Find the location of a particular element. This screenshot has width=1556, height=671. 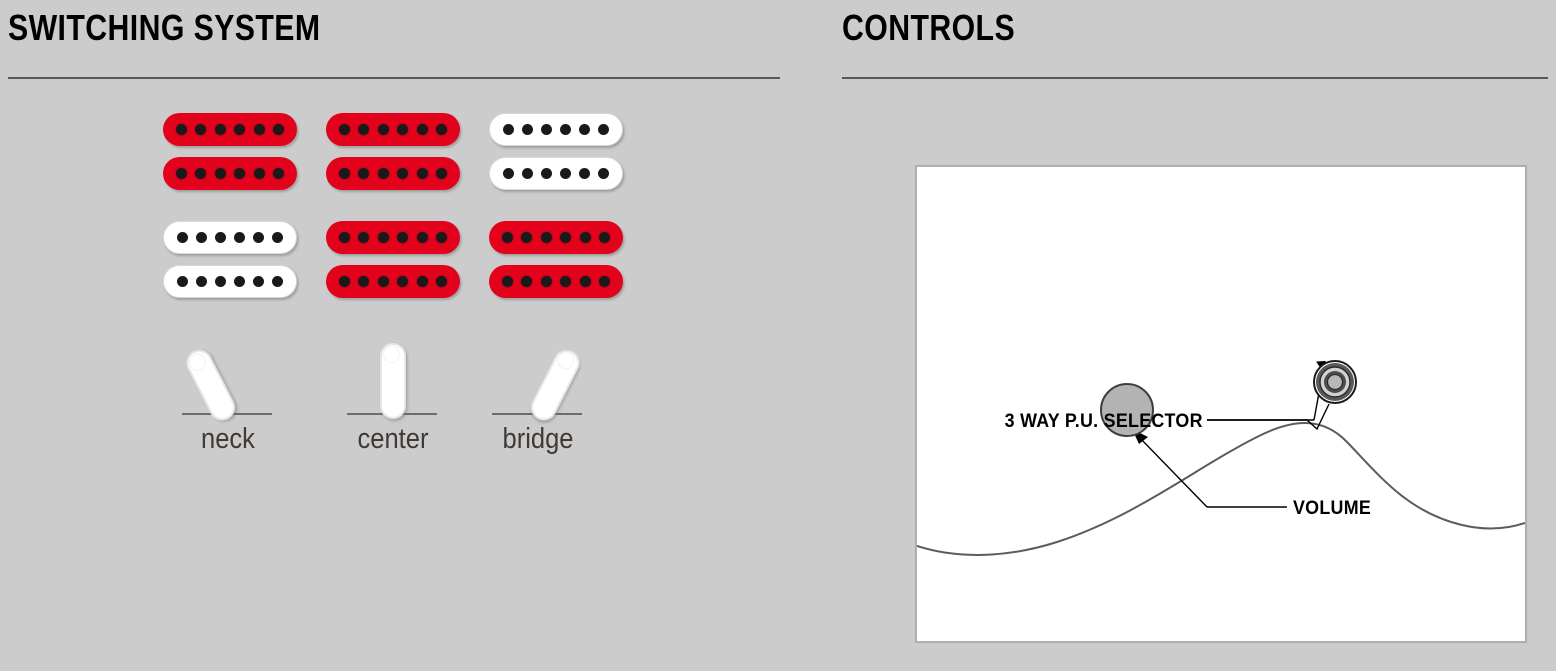

pickup-bridge-bottom is located at coordinates (556, 259).